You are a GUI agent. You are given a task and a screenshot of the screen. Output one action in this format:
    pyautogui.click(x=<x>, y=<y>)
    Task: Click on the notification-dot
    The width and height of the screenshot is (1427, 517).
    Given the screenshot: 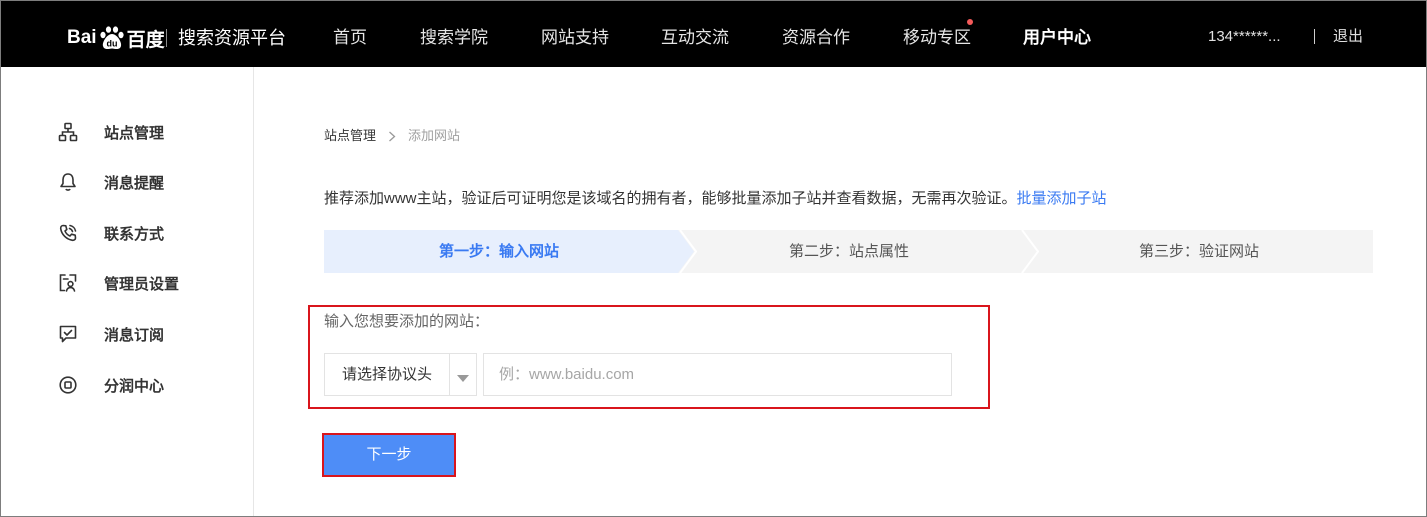 What is the action you would take?
    pyautogui.click(x=970, y=22)
    